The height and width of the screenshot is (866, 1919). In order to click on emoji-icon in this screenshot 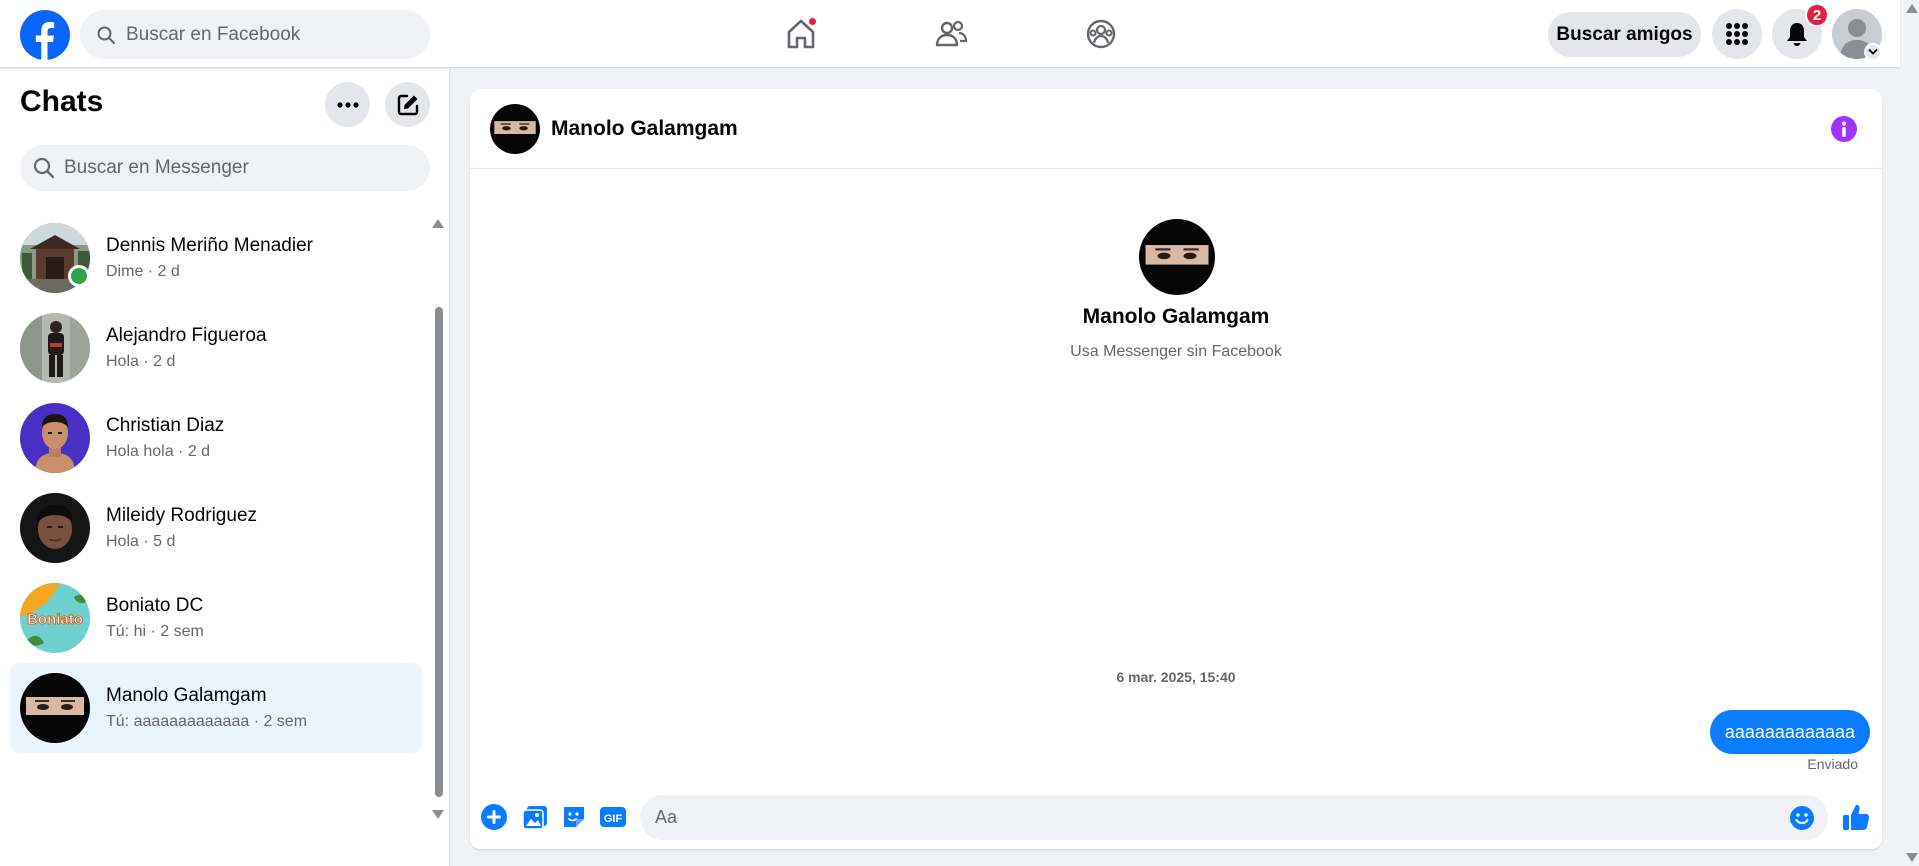, I will do `click(1802, 818)`.